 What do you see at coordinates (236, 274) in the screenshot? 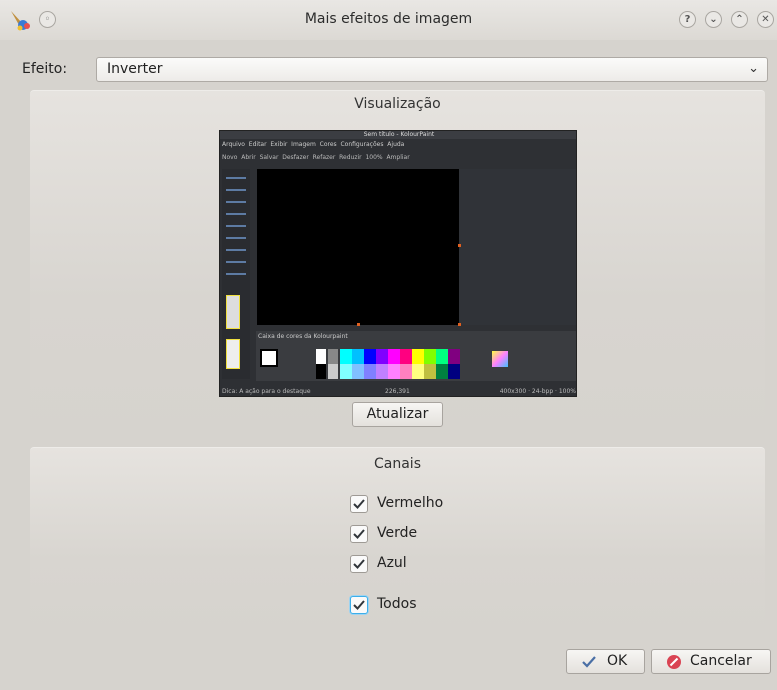
I see `preview-tool-sidebar` at bounding box center [236, 274].